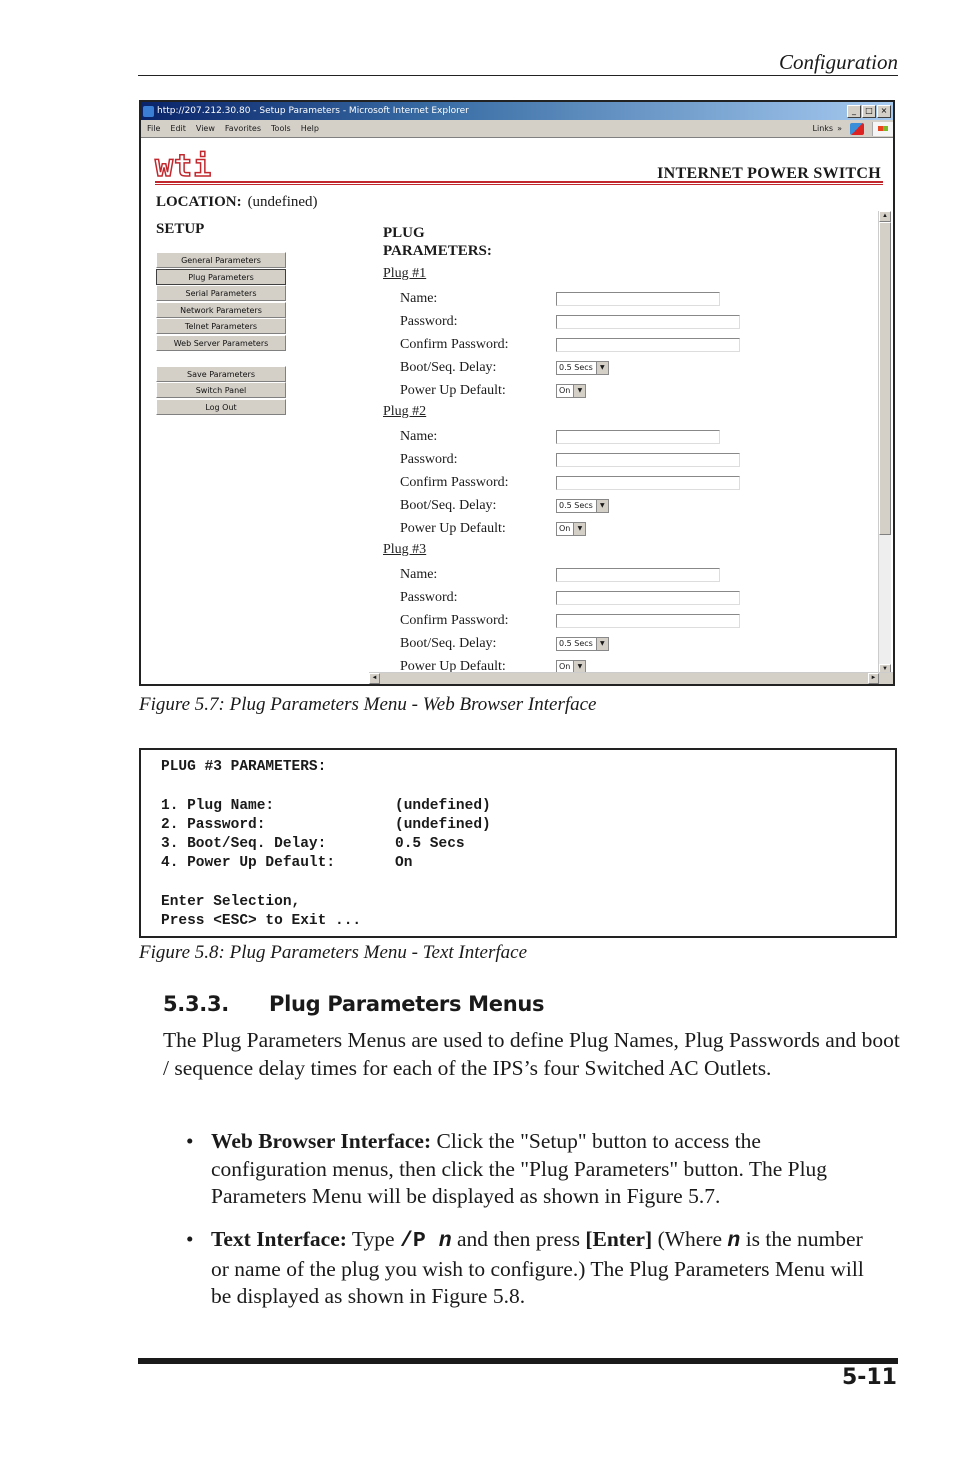 The width and height of the screenshot is (954, 1475). I want to click on menu-edit: Edit, so click(178, 128).